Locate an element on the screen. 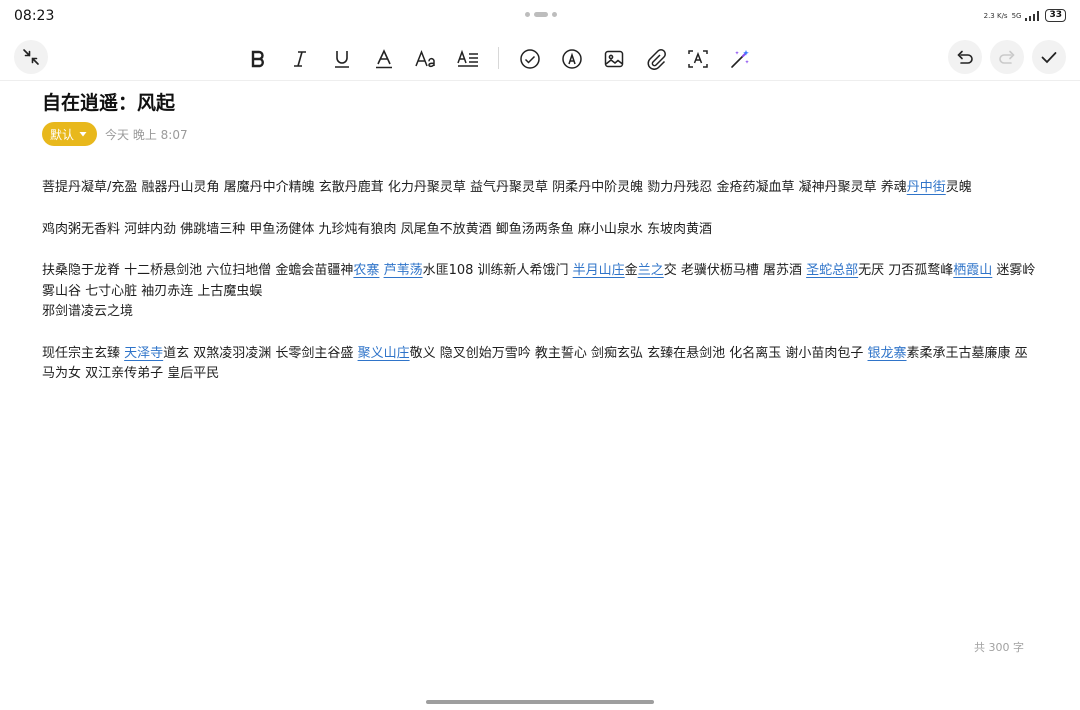 The height and width of the screenshot is (710, 1080). collapse-button is located at coordinates (31, 57).